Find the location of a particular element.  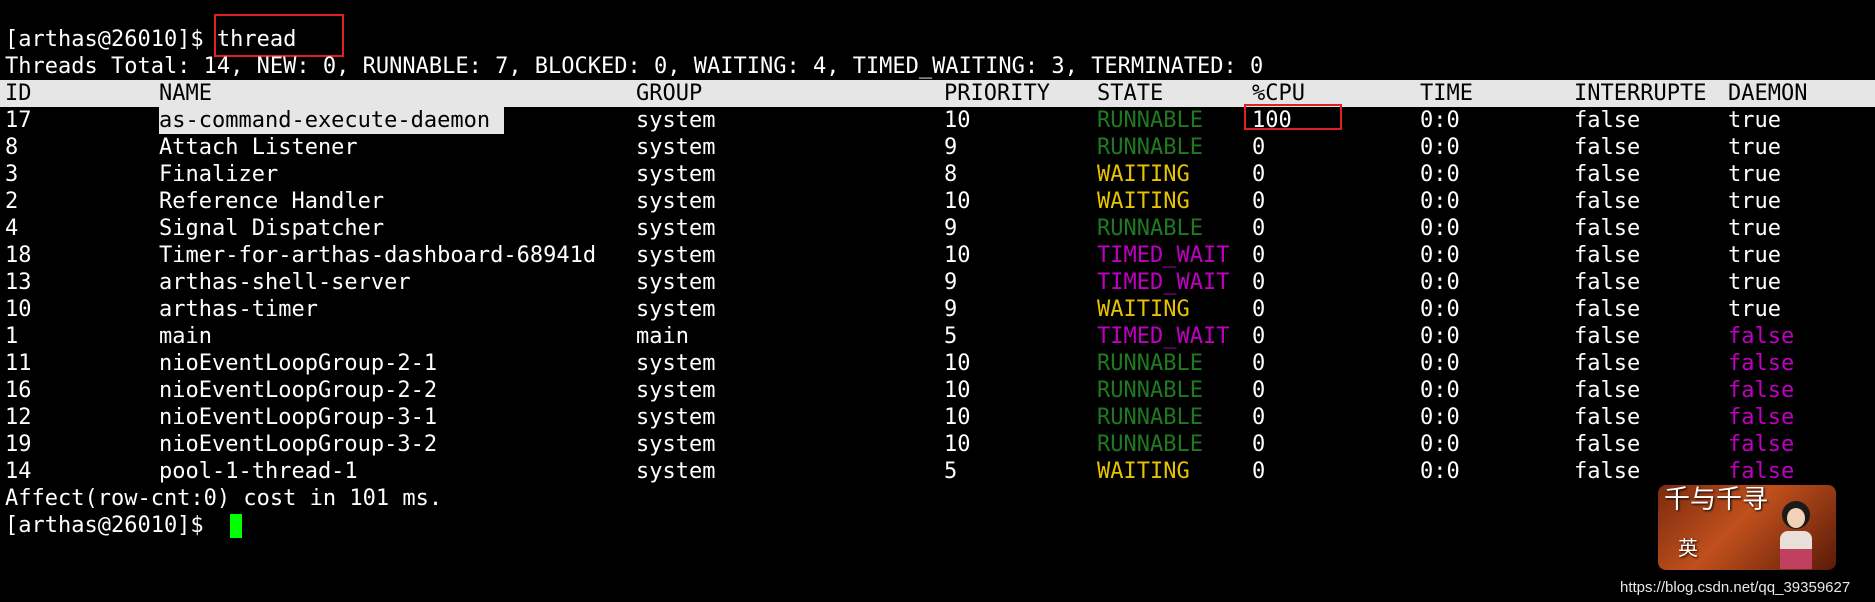

row-name: Reference Handler is located at coordinates (272, 201).